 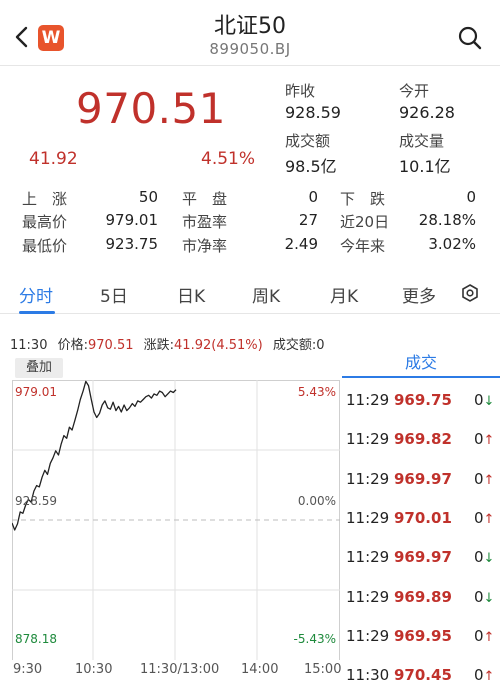 I want to click on info-amount-label: 成交额:, so click(x=294, y=345).